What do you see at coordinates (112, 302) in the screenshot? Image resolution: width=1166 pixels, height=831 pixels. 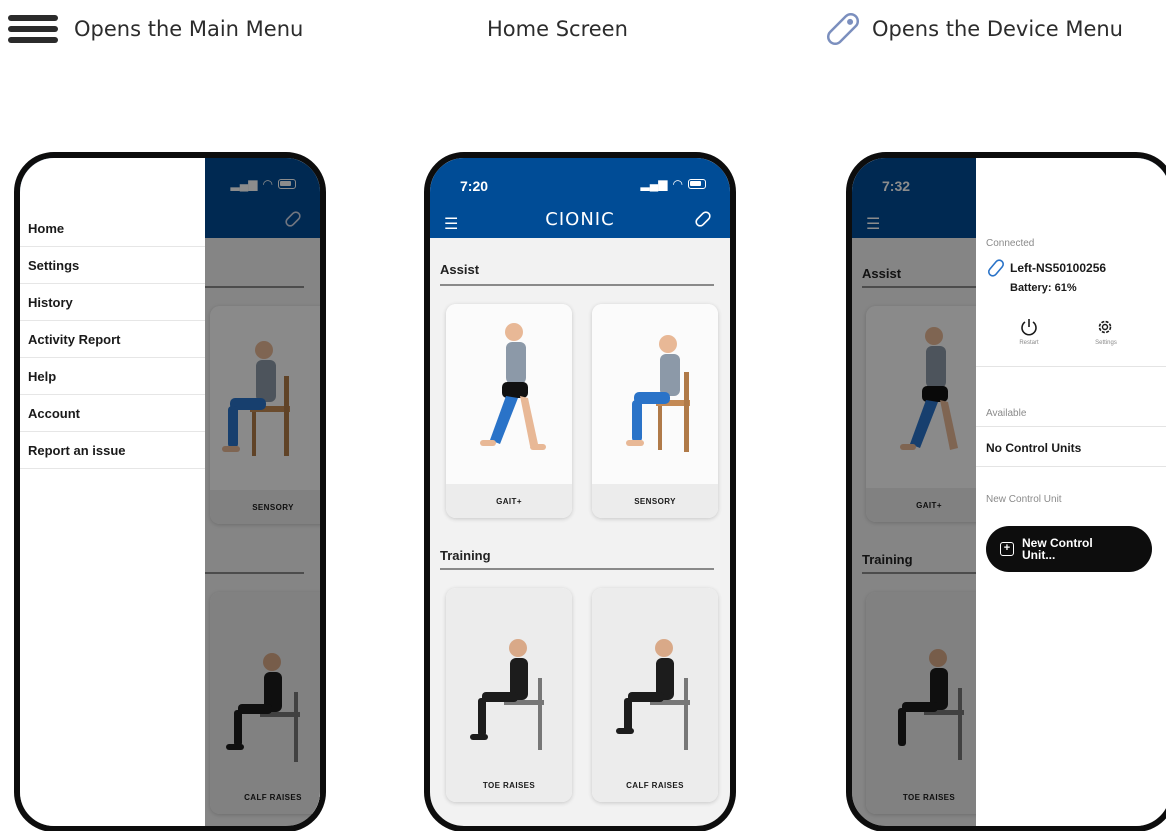 I see `menu-item-history: History` at bounding box center [112, 302].